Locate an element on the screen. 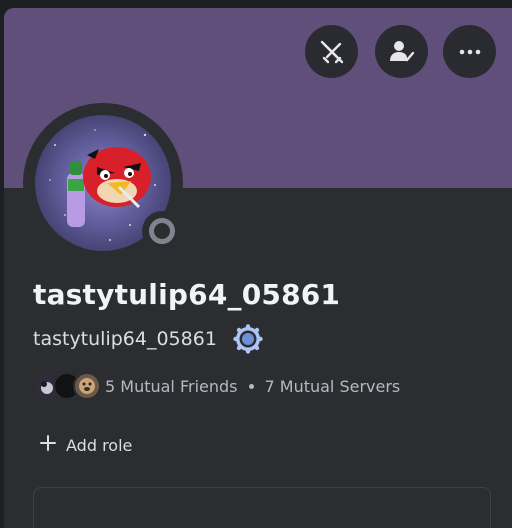 This screenshot has width=512, height=528. add-role-label: Add role is located at coordinates (99, 445).